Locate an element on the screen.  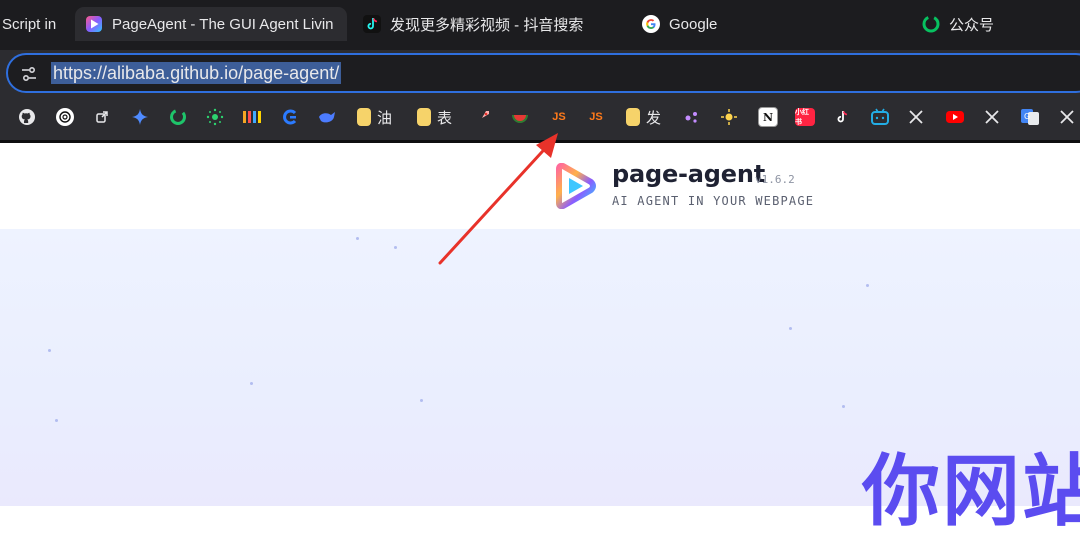
xiaohongshu-icon: 小红书 is located at coordinates (805, 117).